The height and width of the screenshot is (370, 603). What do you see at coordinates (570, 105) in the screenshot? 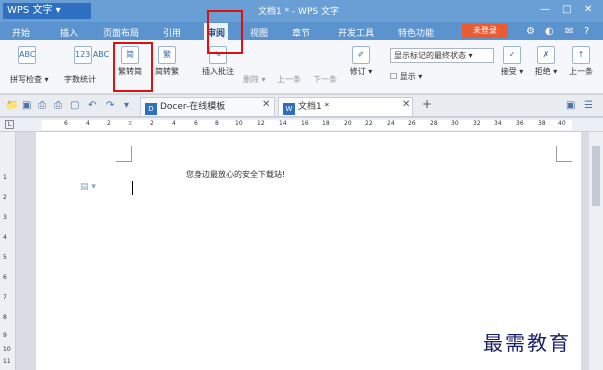
I see `window-restore-icon: ▣` at bounding box center [570, 105].